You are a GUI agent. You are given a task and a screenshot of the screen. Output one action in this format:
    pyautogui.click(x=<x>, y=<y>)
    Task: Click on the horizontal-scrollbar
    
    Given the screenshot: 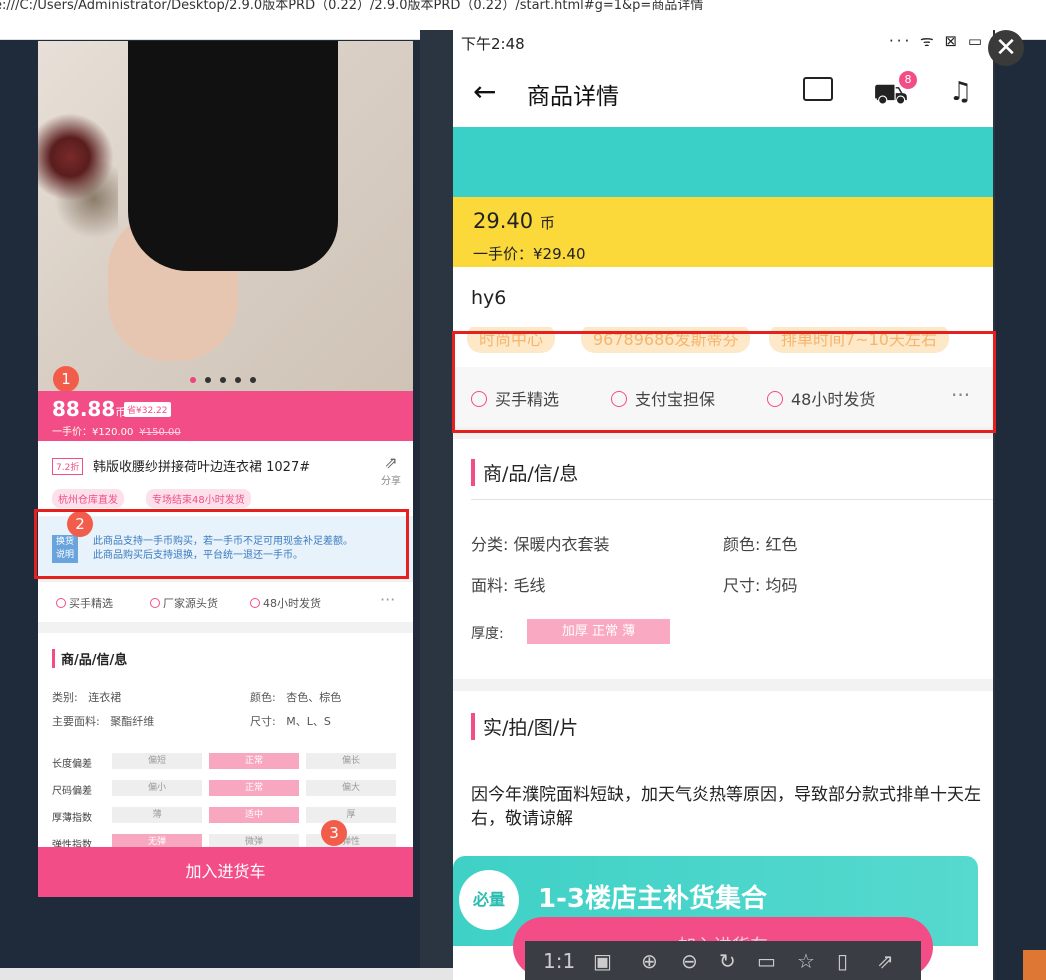 What is the action you would take?
    pyautogui.click(x=226, y=974)
    